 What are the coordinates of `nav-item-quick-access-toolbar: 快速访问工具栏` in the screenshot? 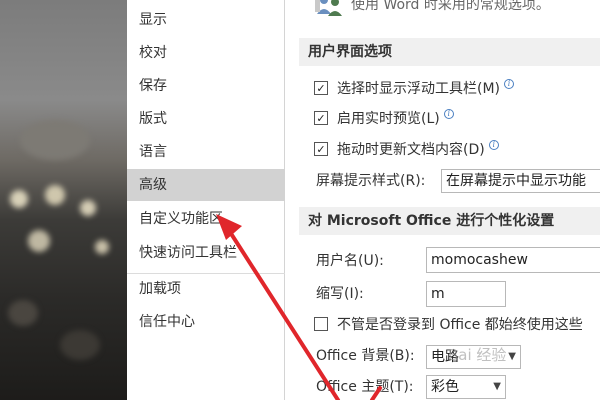 It's located at (206, 253).